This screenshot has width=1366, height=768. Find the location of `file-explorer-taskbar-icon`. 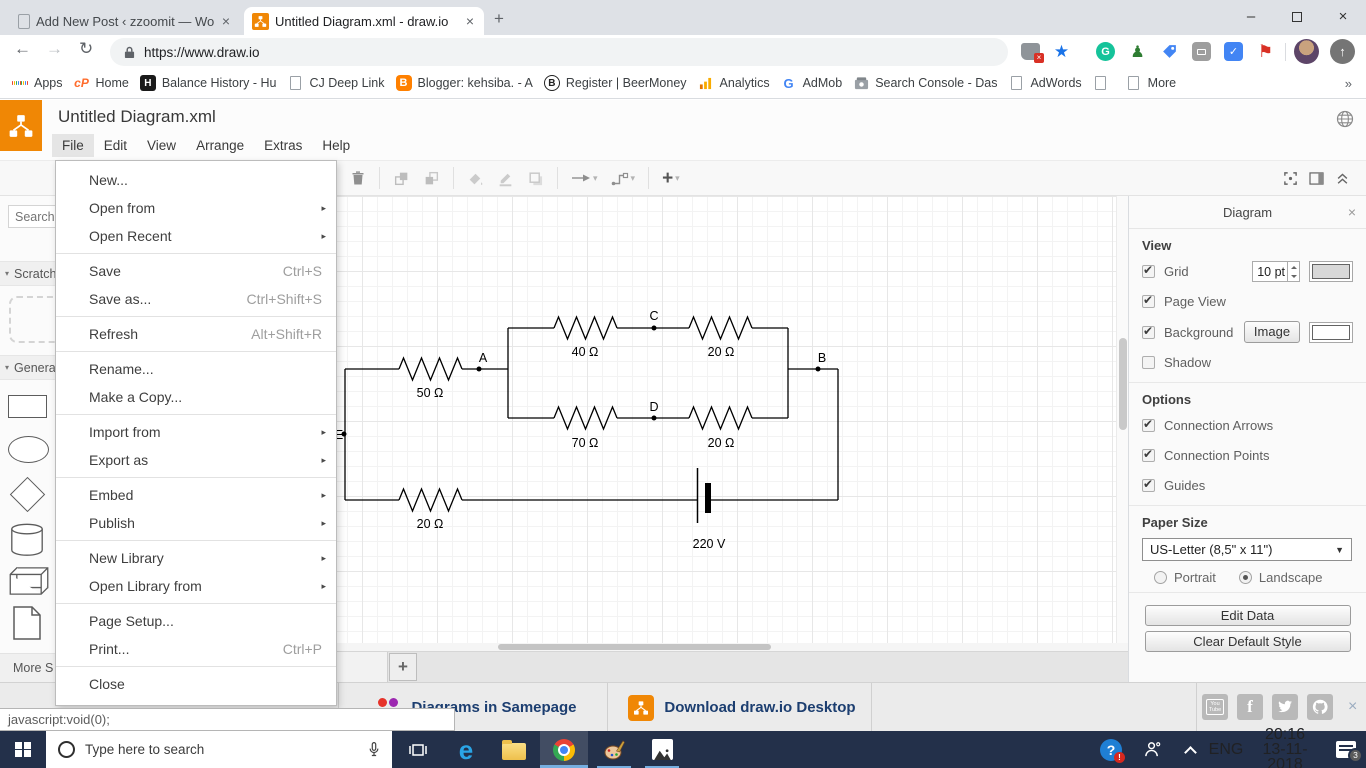

file-explorer-taskbar-icon is located at coordinates (514, 749).